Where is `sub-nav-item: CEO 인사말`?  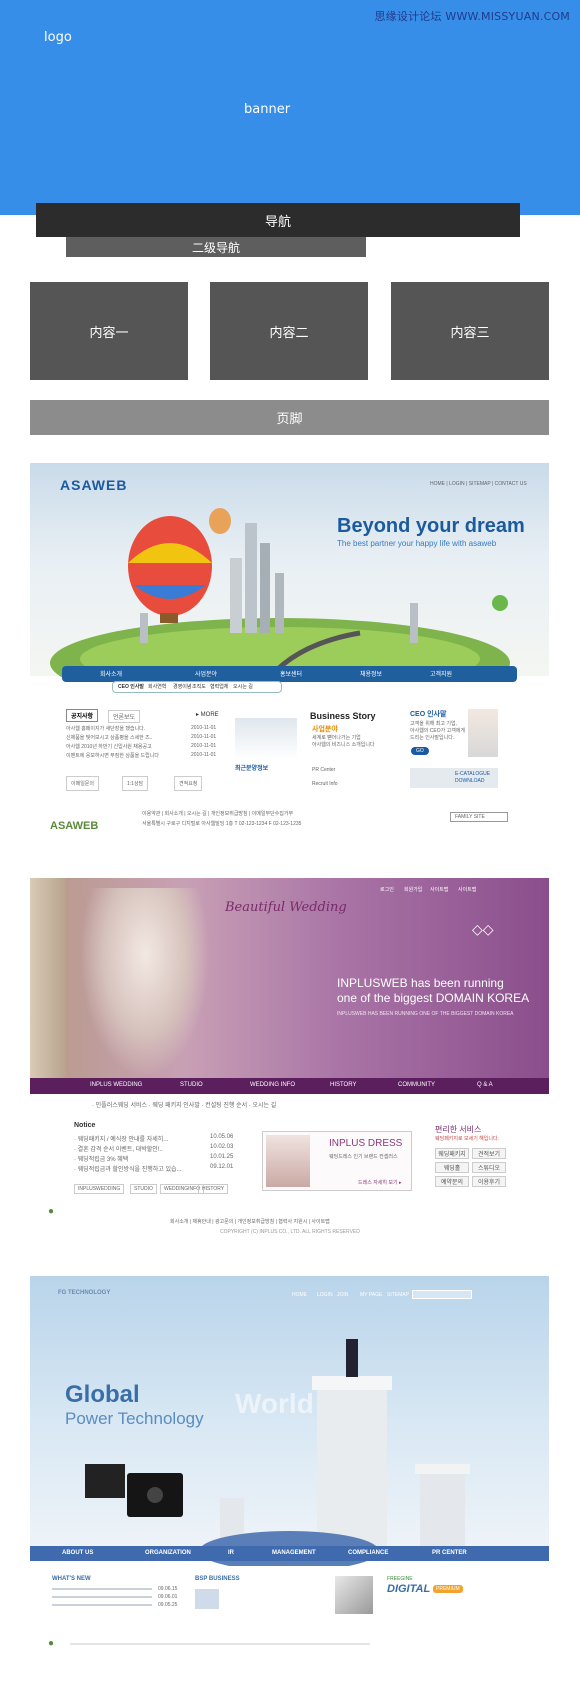
sub-nav-item: CEO 인사말 is located at coordinates (131, 686).